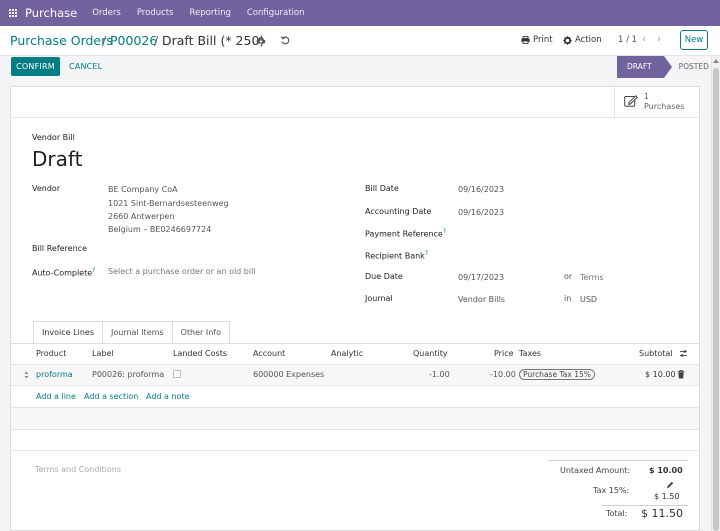 The width and height of the screenshot is (720, 531). I want to click on payment-terms-input: Terms, so click(592, 277).